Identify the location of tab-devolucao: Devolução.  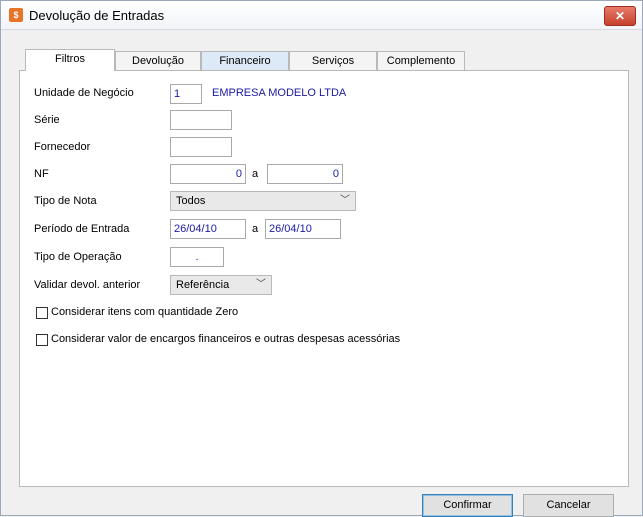
(158, 60).